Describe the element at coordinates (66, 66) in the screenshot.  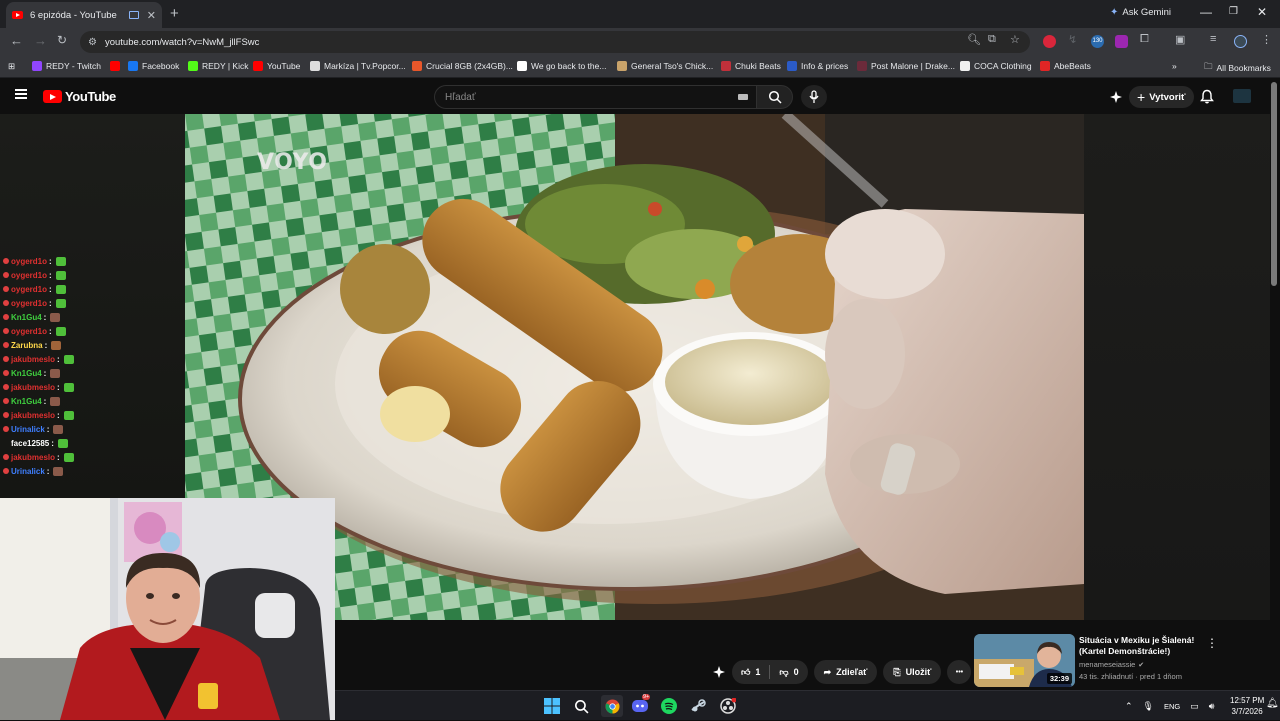
I see `bookmark-item: REDY - Twitch` at that location.